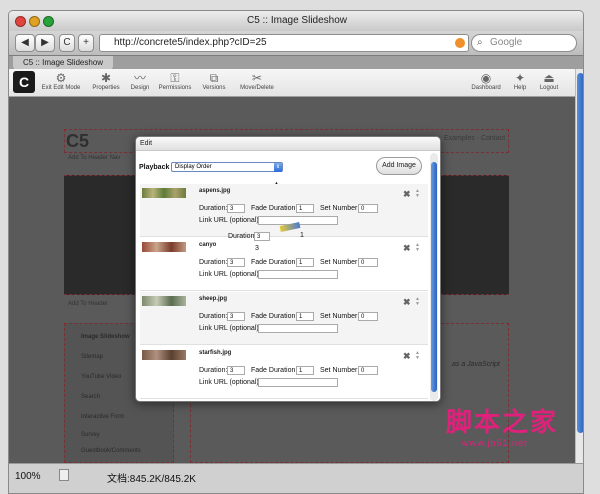  What do you see at coordinates (549, 78) in the screenshot?
I see `logout-icon: ⏏` at bounding box center [549, 78].